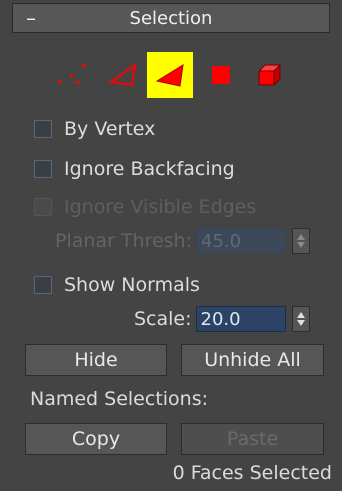  What do you see at coordinates (252, 473) in the screenshot?
I see `selection-status: 0 Faces Selected` at bounding box center [252, 473].